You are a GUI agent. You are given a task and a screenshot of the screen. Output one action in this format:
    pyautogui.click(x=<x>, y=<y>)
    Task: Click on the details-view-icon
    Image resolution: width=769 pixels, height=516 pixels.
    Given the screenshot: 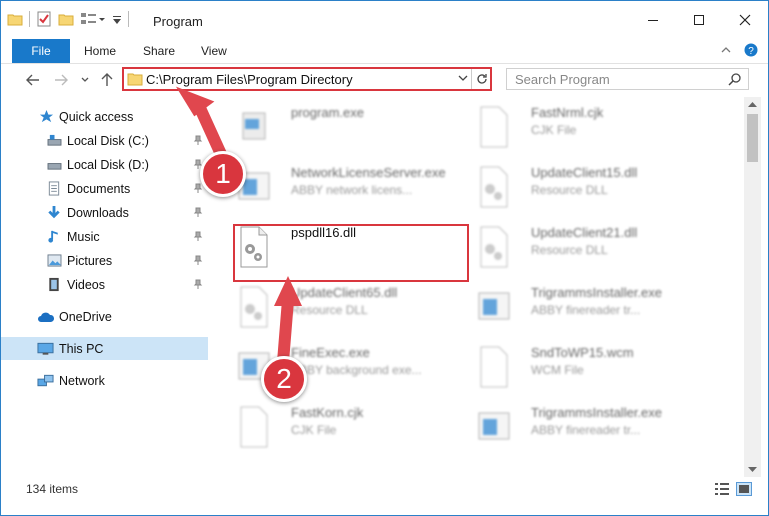 What is the action you would take?
    pyautogui.click(x=722, y=489)
    